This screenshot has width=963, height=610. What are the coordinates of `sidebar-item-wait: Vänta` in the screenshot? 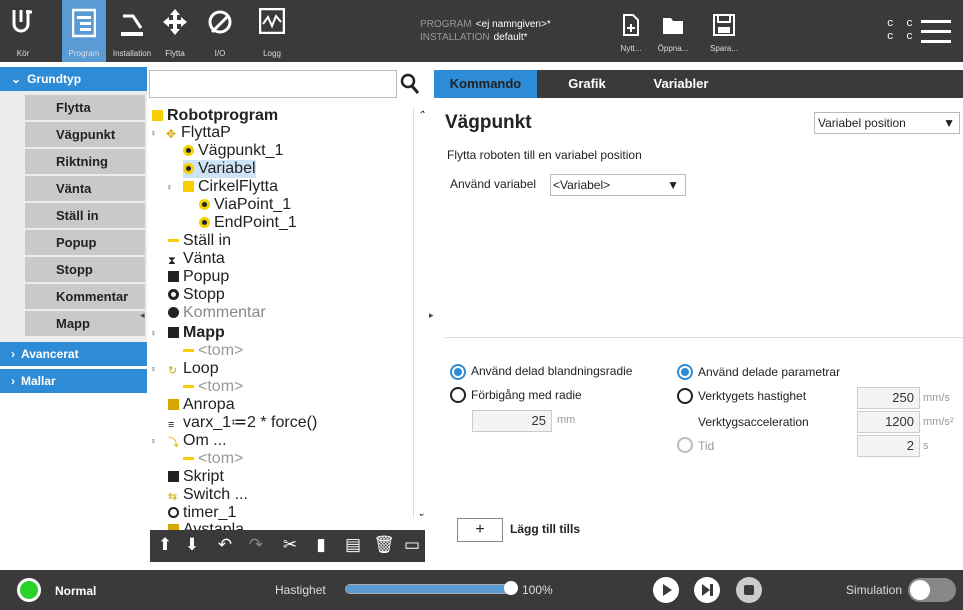 It's located at (85, 188).